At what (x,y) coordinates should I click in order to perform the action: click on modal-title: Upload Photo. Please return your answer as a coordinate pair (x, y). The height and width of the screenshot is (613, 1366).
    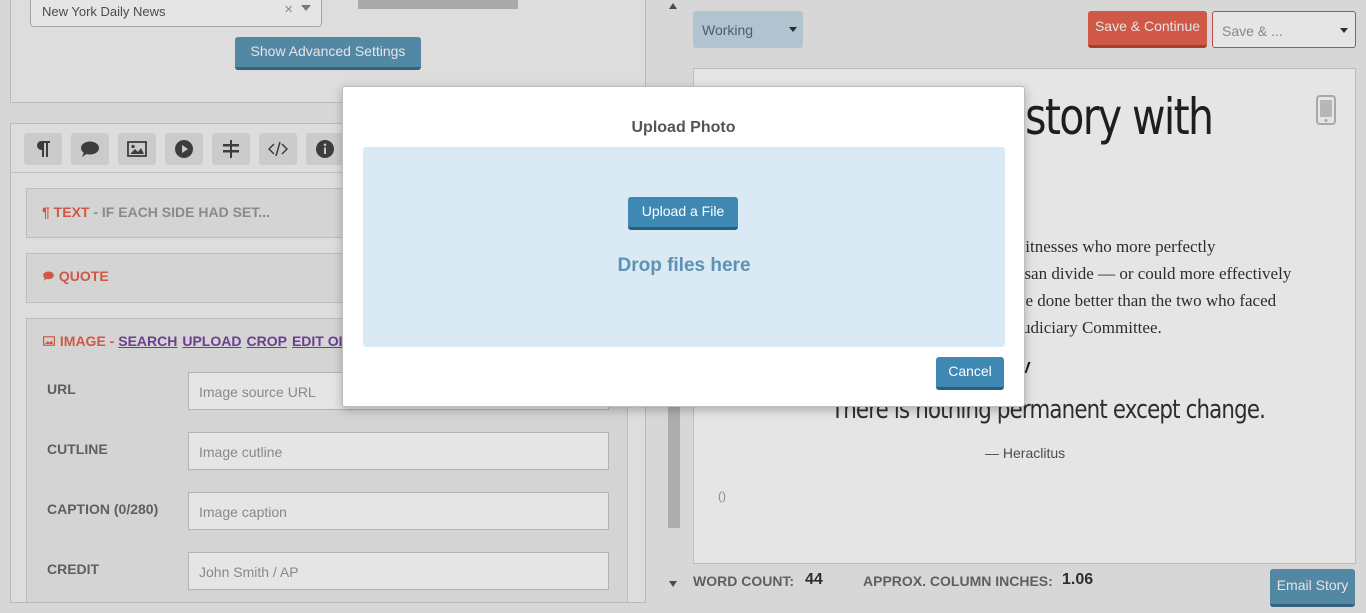
    Looking at the image, I should click on (683, 127).